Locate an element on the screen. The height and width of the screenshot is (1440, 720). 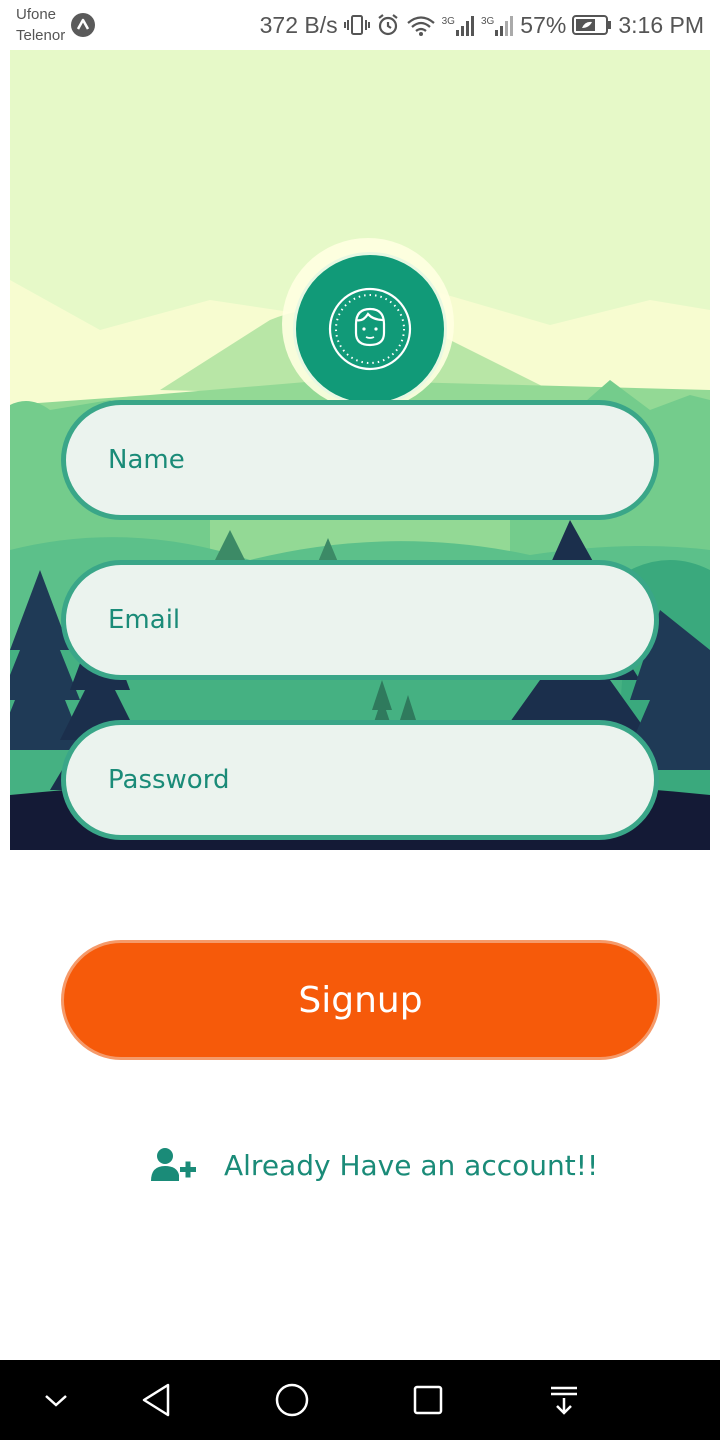
status-indicators: 372 B/s 3G 3G 57% 3:16 PM is located at coordinates (482, 25).